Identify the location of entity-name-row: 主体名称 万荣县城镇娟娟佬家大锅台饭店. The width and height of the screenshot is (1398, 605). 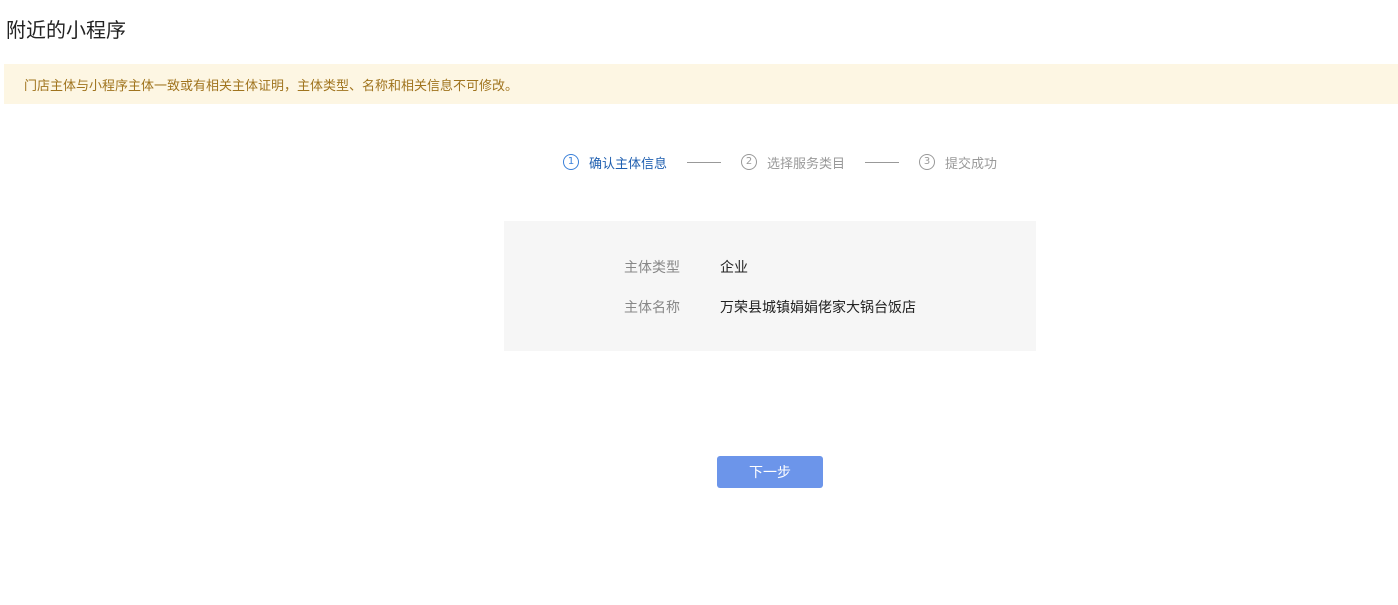
(770, 307).